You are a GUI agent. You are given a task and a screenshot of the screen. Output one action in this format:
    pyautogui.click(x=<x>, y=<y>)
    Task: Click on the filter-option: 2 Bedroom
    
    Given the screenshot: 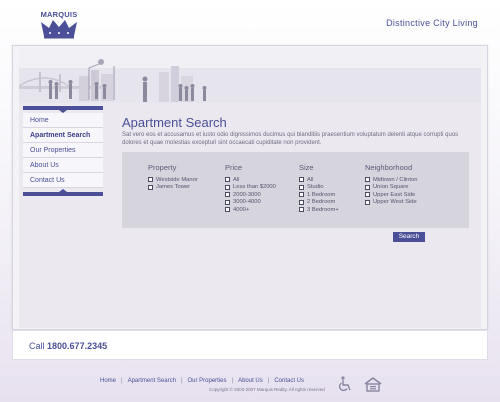 What is the action you would take?
    pyautogui.click(x=319, y=203)
    